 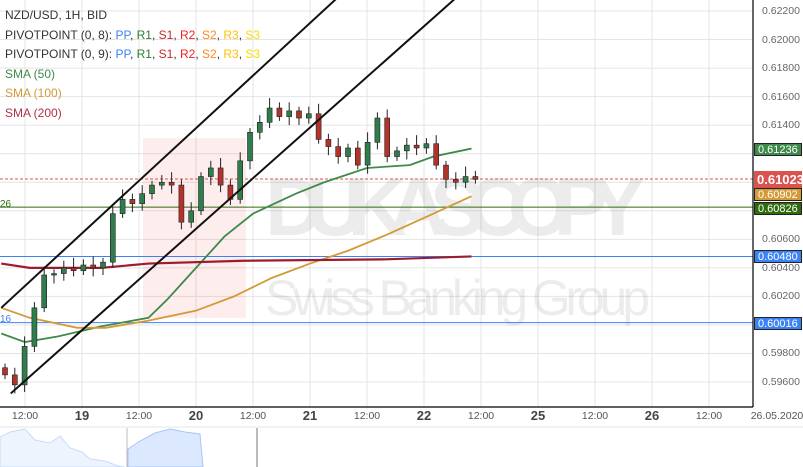 What do you see at coordinates (132, 114) in the screenshot?
I see `sma200-legend: SMA (200)` at bounding box center [132, 114].